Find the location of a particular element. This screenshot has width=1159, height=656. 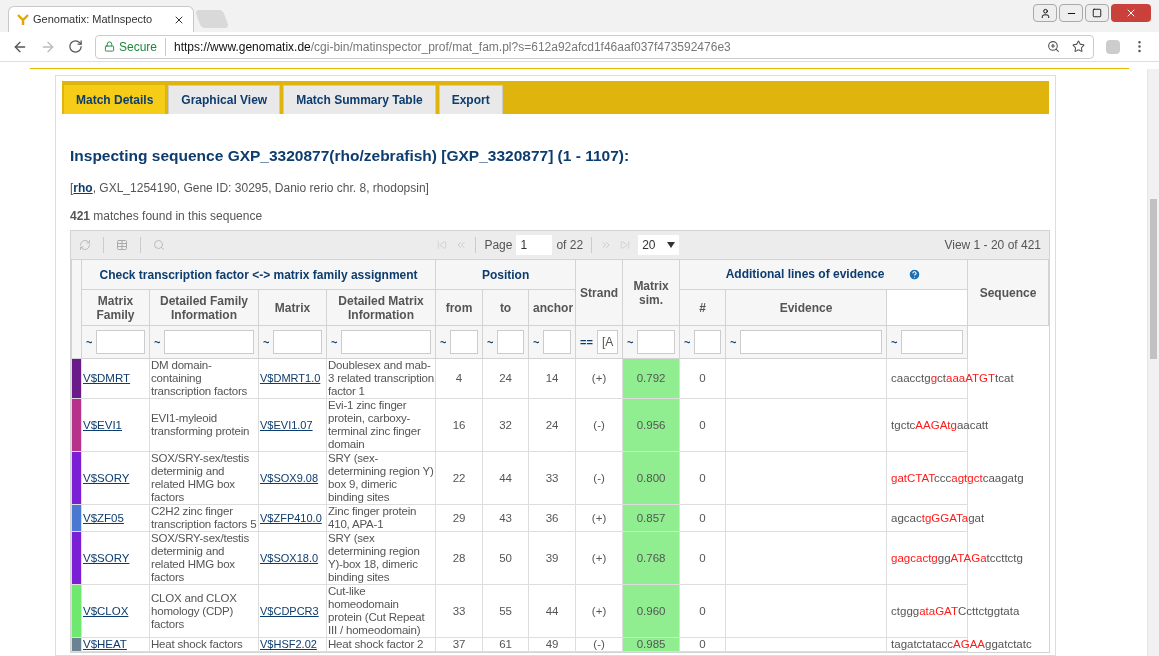

profile-button is located at coordinates (1045, 13).